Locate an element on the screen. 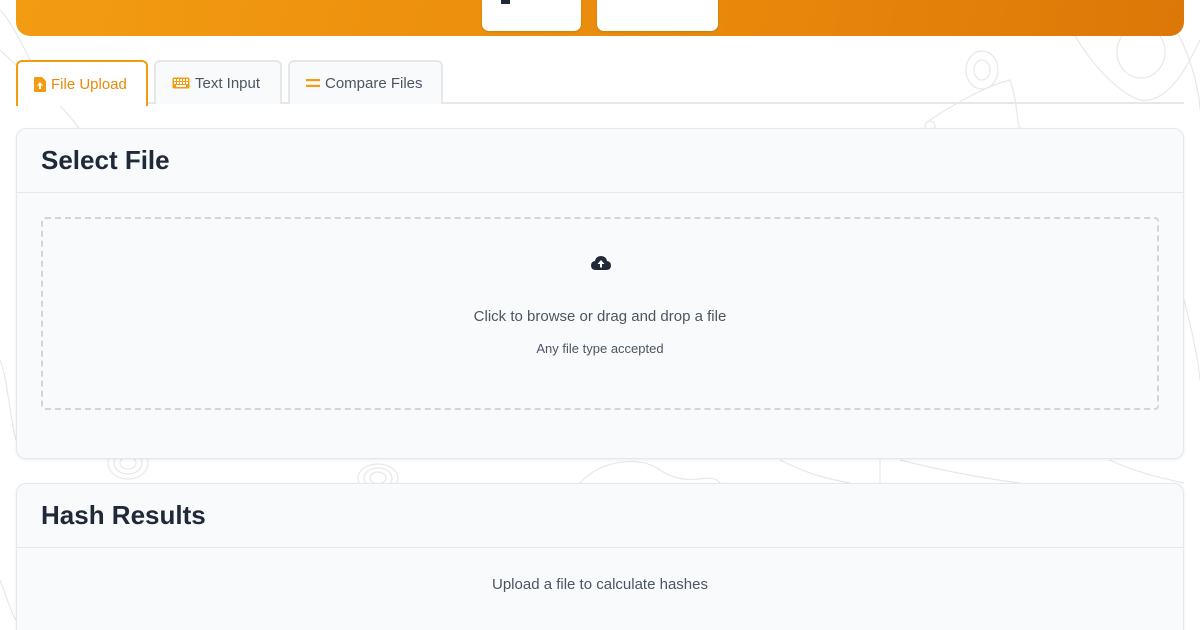 The width and height of the screenshot is (1200, 630). file-upload-icon is located at coordinates (40, 84).